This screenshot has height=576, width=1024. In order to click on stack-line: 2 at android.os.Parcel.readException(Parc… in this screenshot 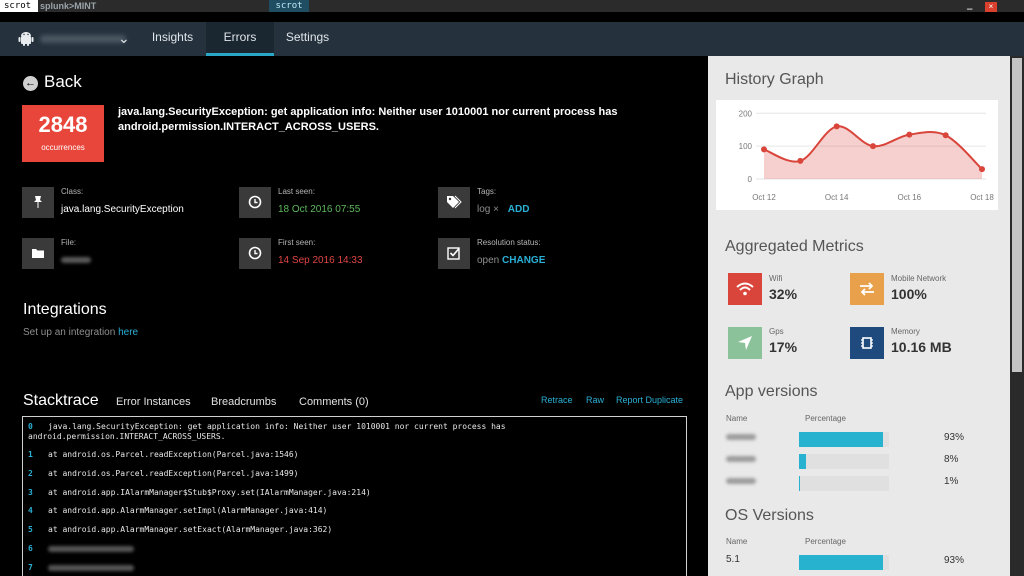, I will do `click(163, 473)`.